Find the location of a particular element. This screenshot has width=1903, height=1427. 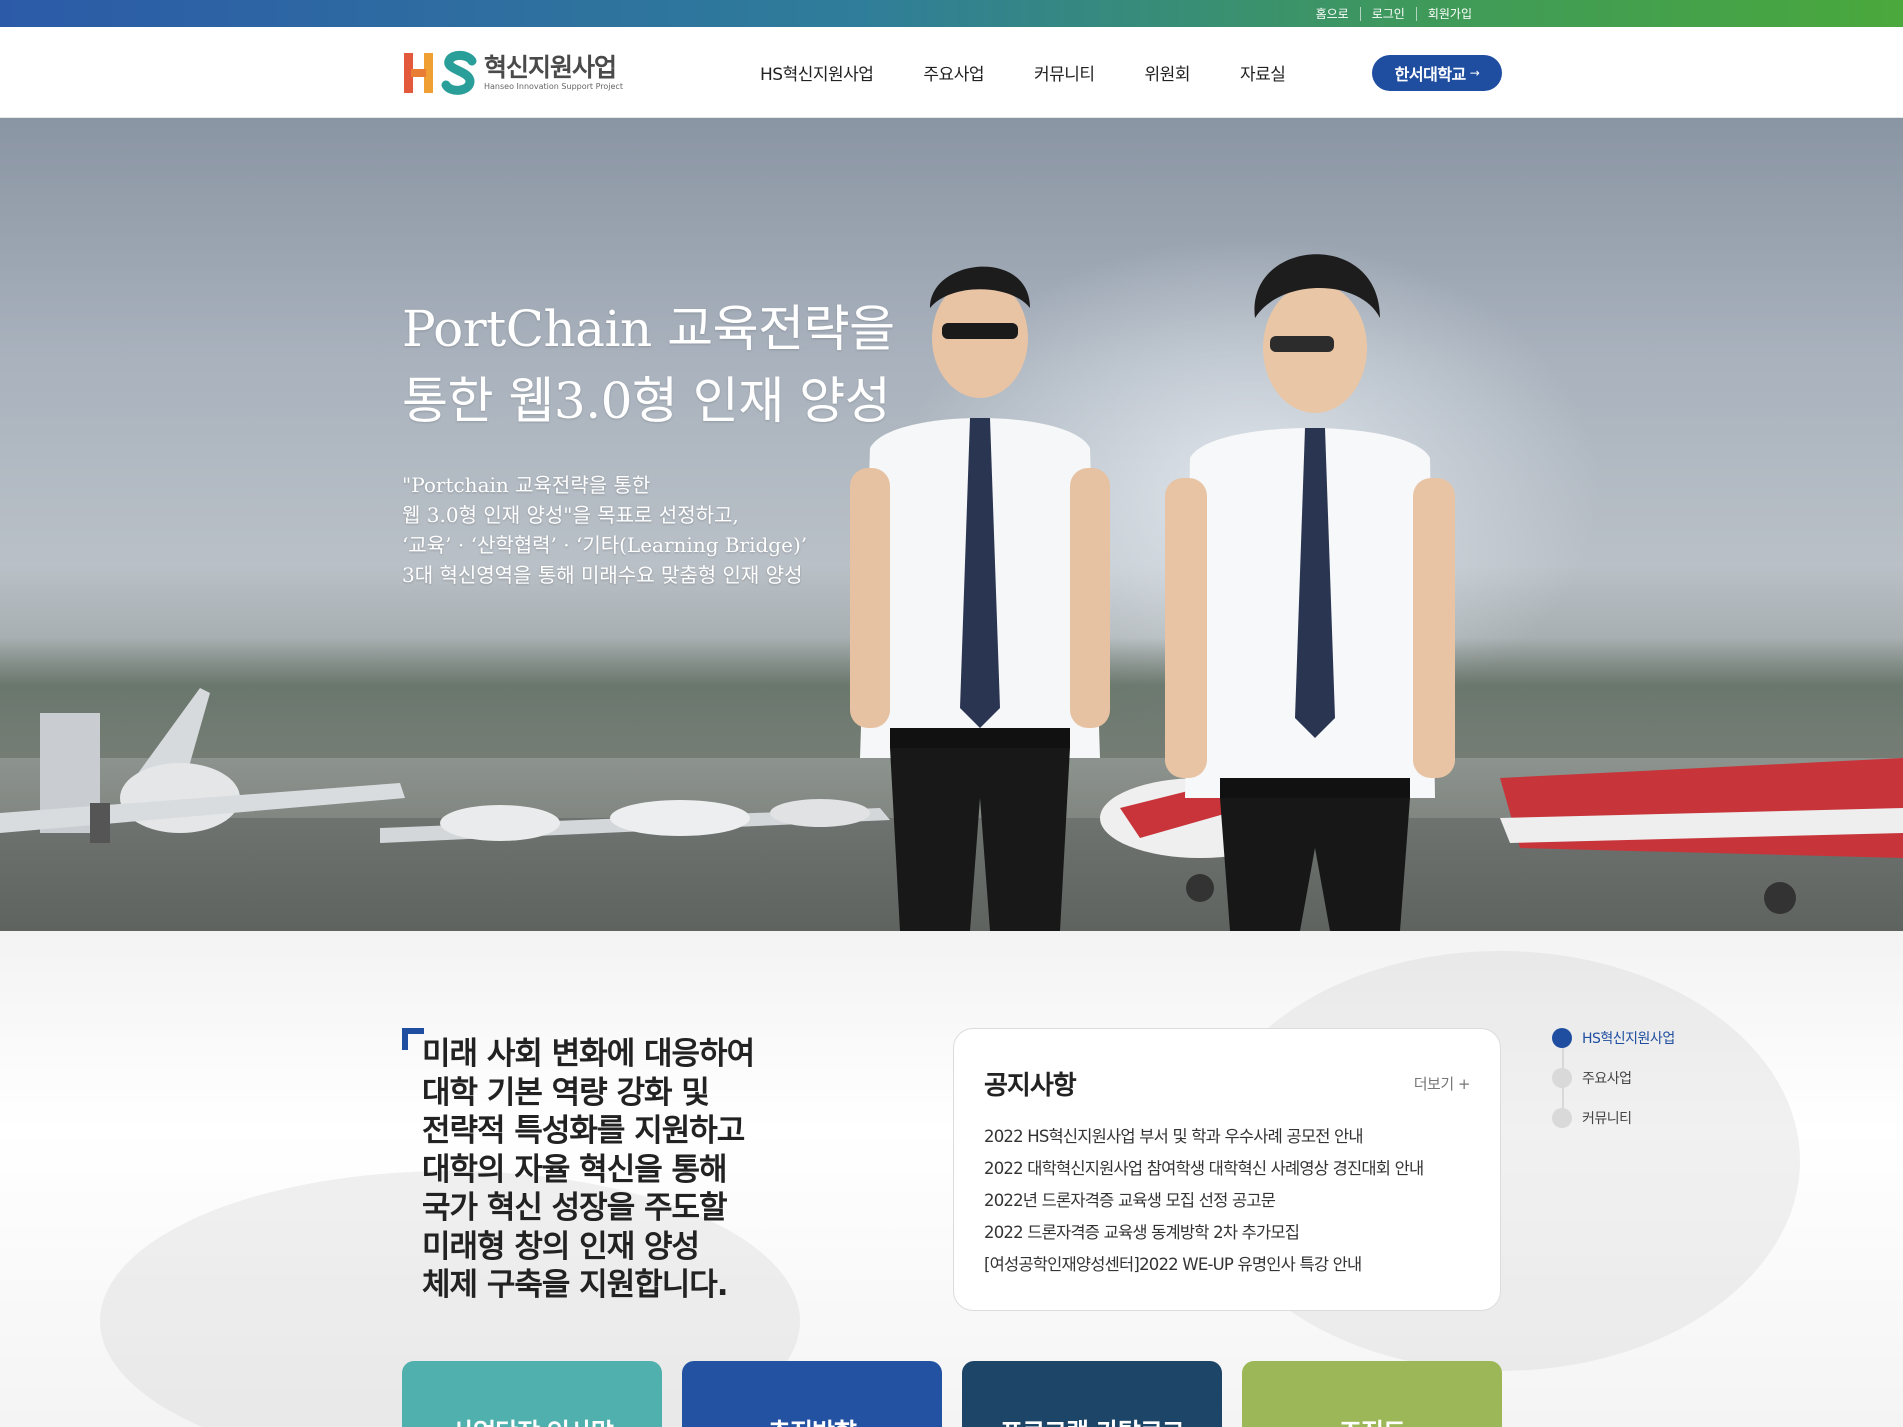

card-greeting: 사업단장 인사말 is located at coordinates (532, 1394).